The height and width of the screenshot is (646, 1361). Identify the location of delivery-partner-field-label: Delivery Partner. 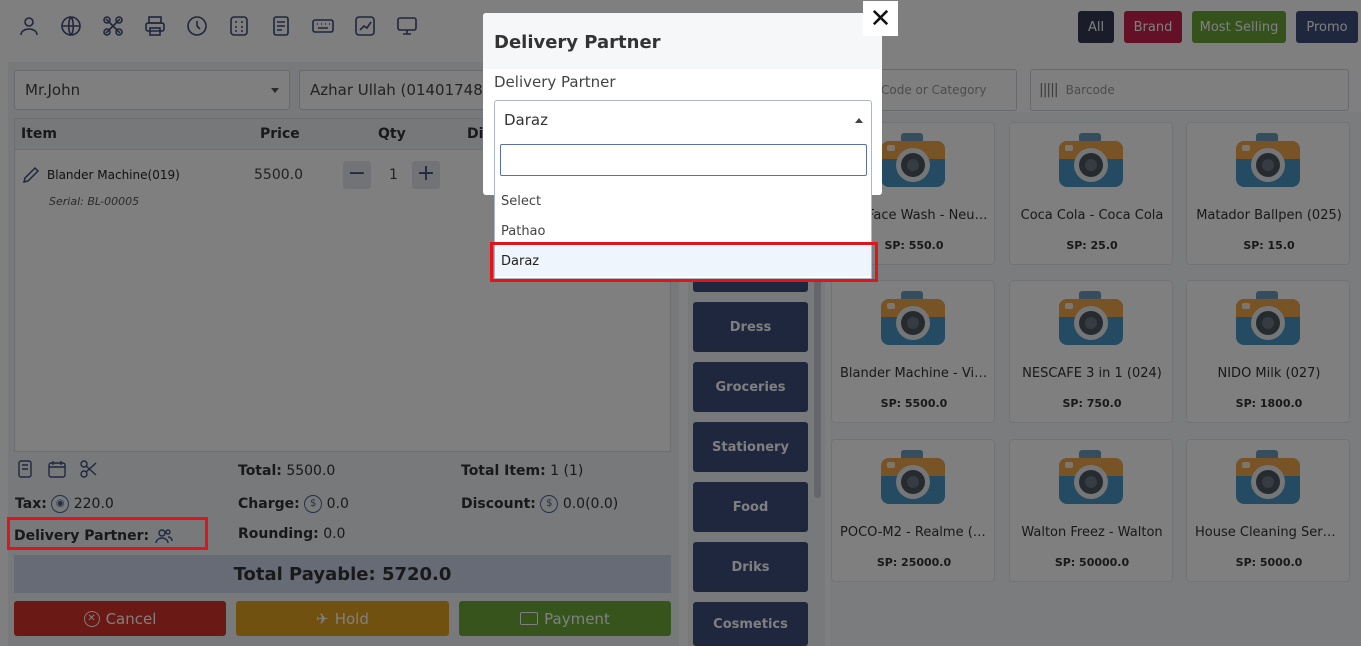
(555, 82).